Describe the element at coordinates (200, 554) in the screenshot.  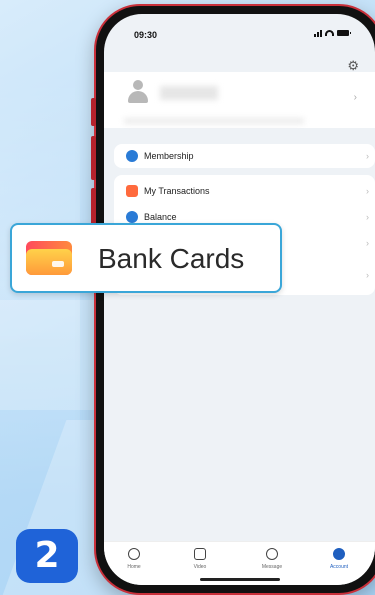
I see `video-icon` at that location.